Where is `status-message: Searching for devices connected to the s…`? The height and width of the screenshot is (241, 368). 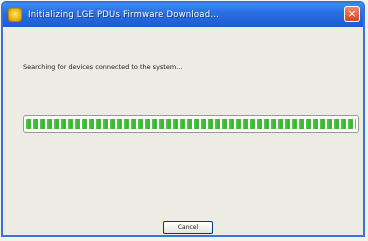 status-message: Searching for devices connected to the s… is located at coordinates (103, 67).